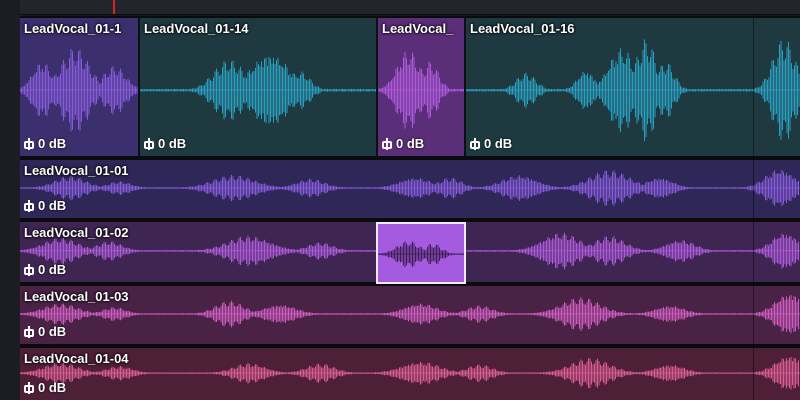 The image size is (800, 400). Describe the element at coordinates (10, 200) in the screenshot. I see `track-header-gutter` at that location.